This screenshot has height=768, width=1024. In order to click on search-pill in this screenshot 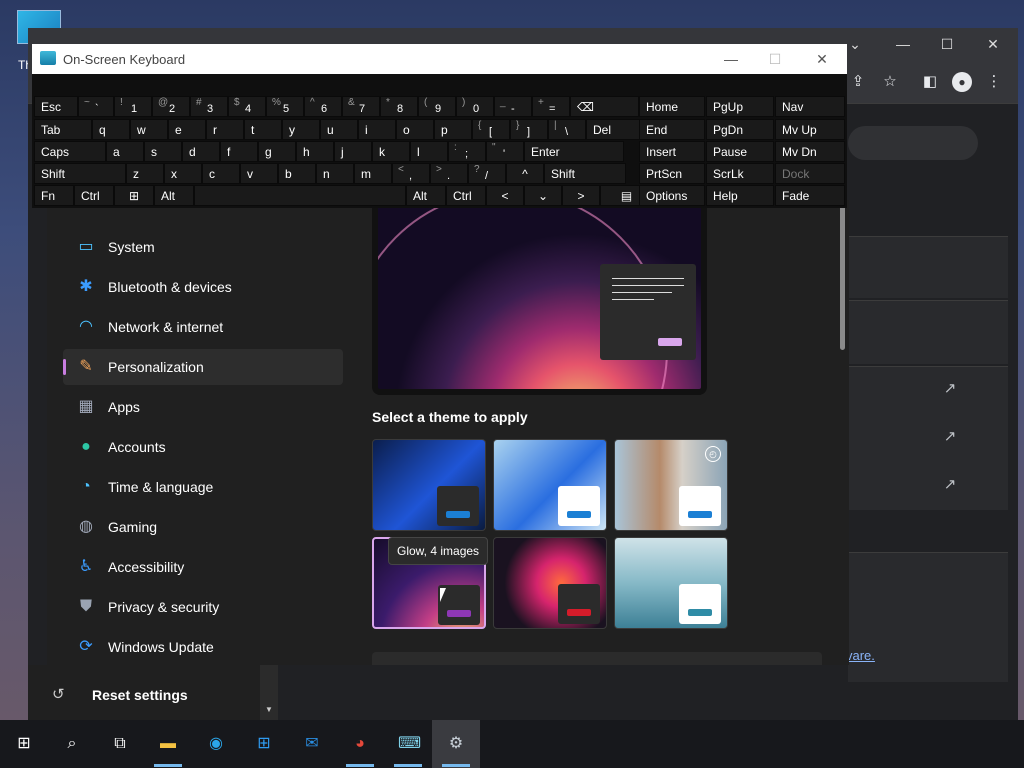, I will do `click(913, 143)`.